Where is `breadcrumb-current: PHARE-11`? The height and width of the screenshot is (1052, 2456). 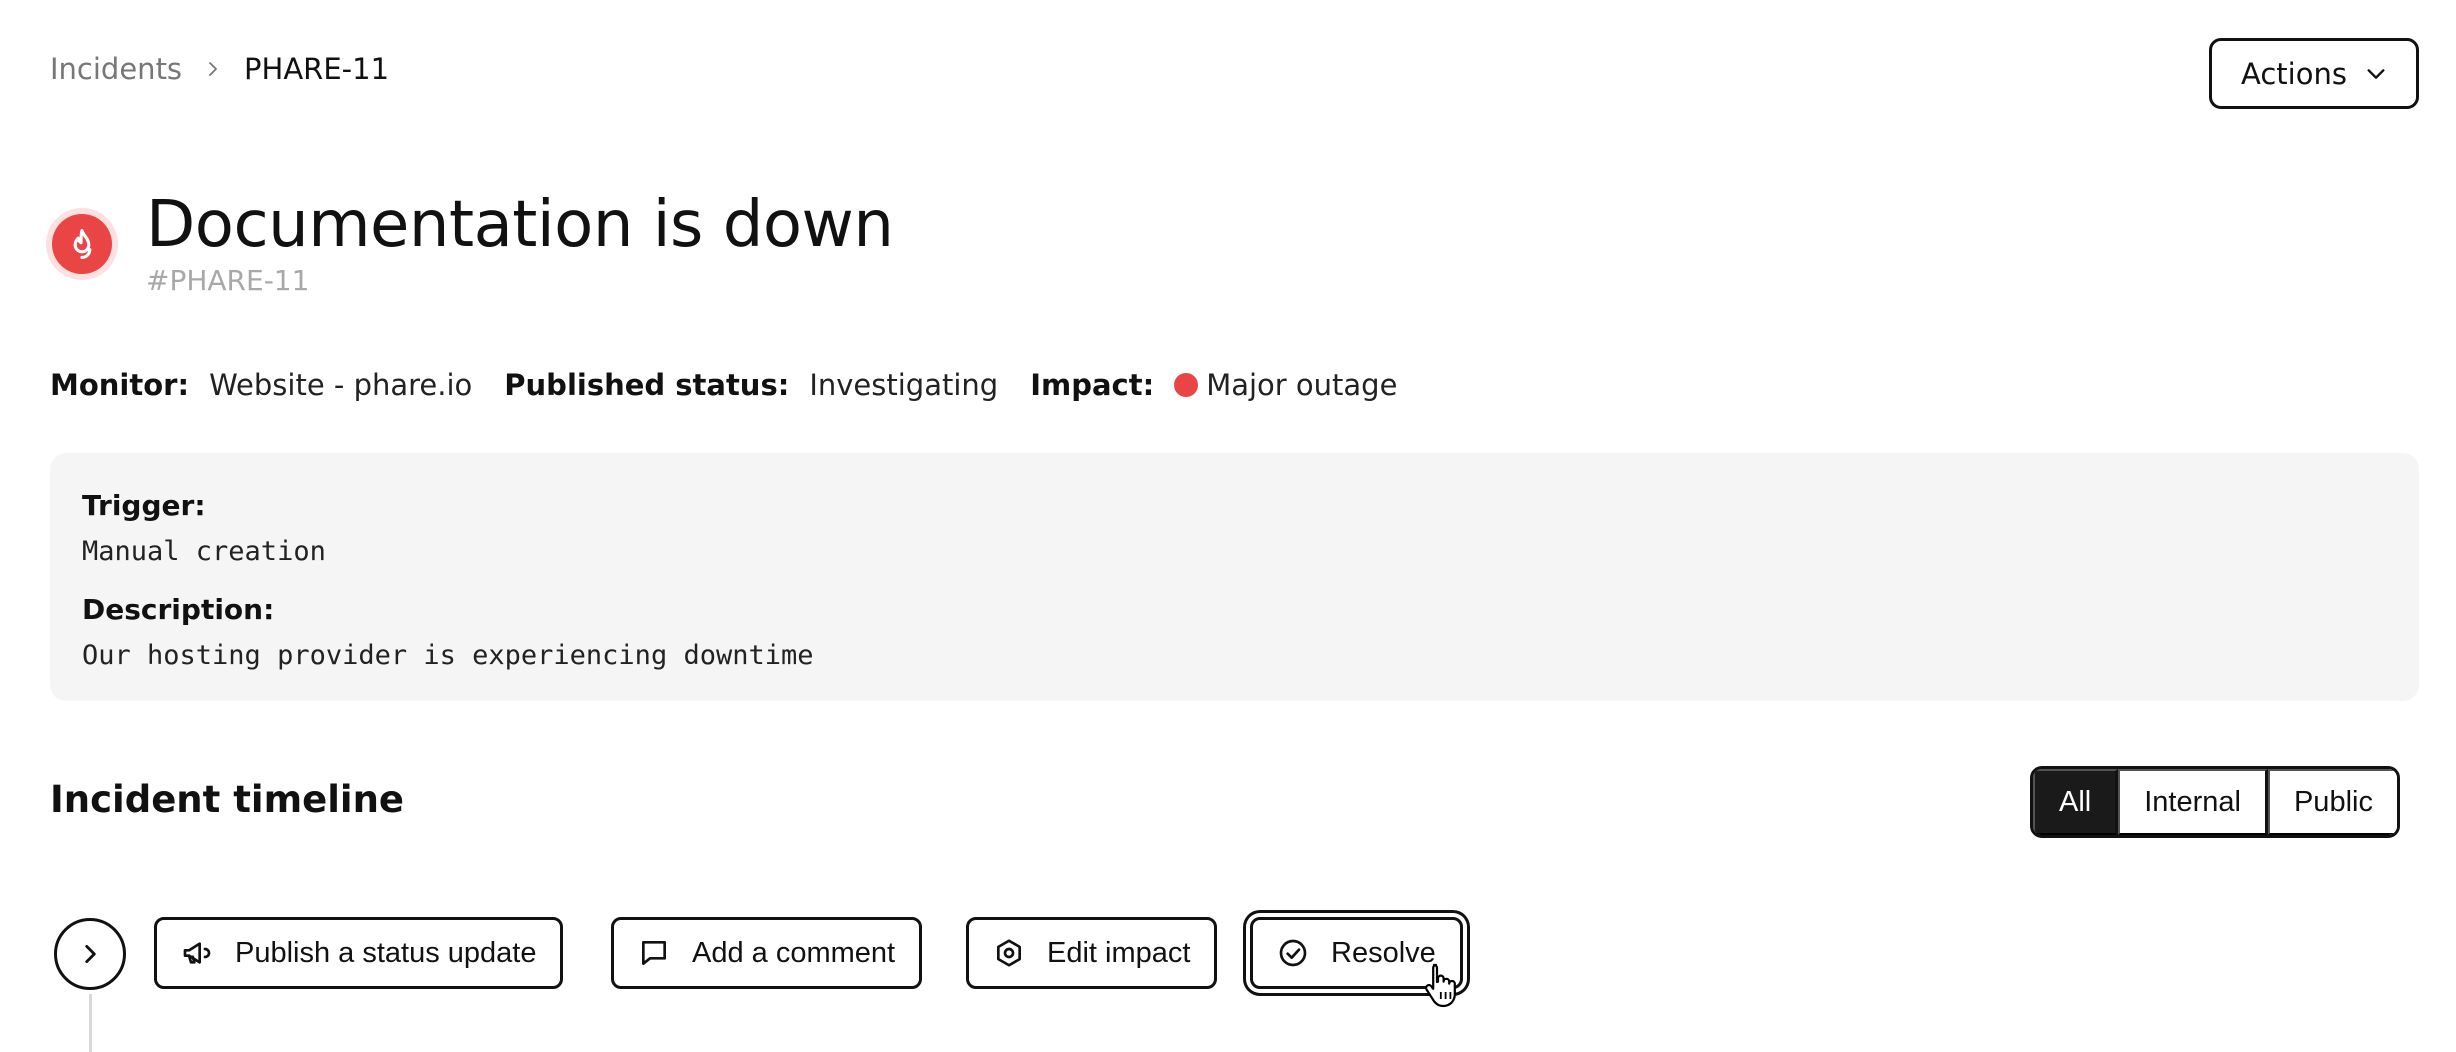 breadcrumb-current: PHARE-11 is located at coordinates (317, 69).